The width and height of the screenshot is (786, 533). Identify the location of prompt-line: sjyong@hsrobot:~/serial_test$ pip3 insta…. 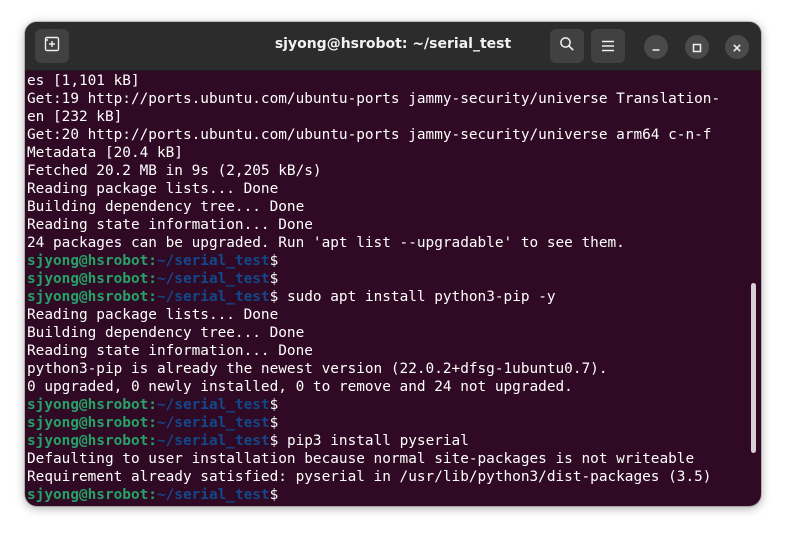
(248, 441).